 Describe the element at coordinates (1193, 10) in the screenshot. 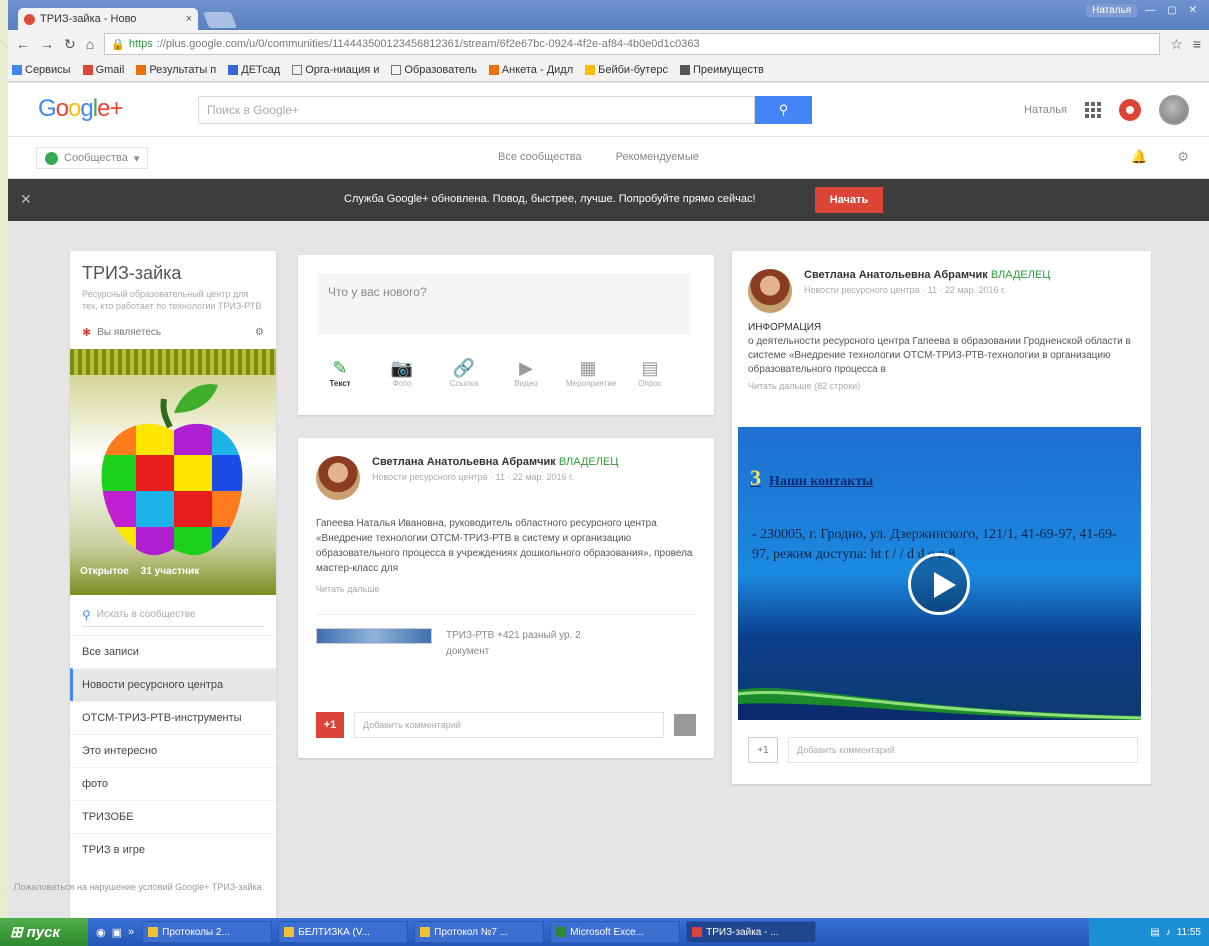

I see `close-window-icon: ✕` at that location.